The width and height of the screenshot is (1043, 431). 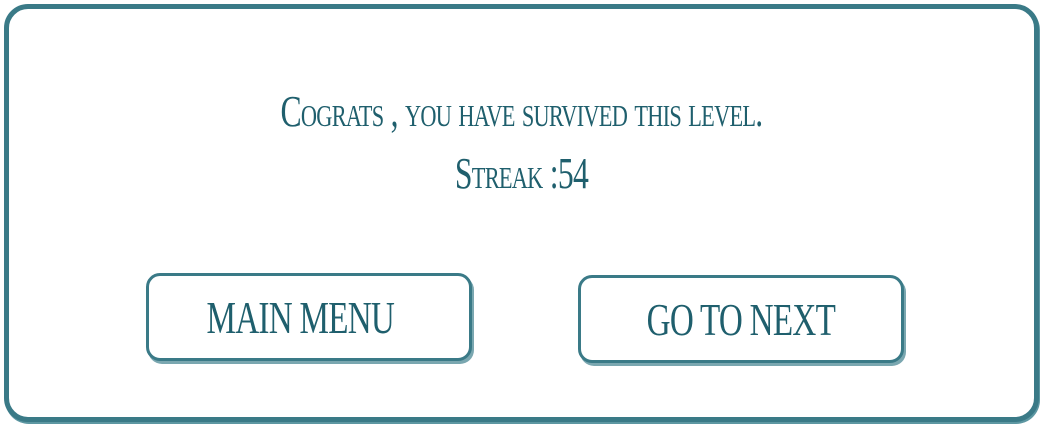 What do you see at coordinates (521, 111) in the screenshot?
I see `survived-message: Cograts , you have survived this level.` at bounding box center [521, 111].